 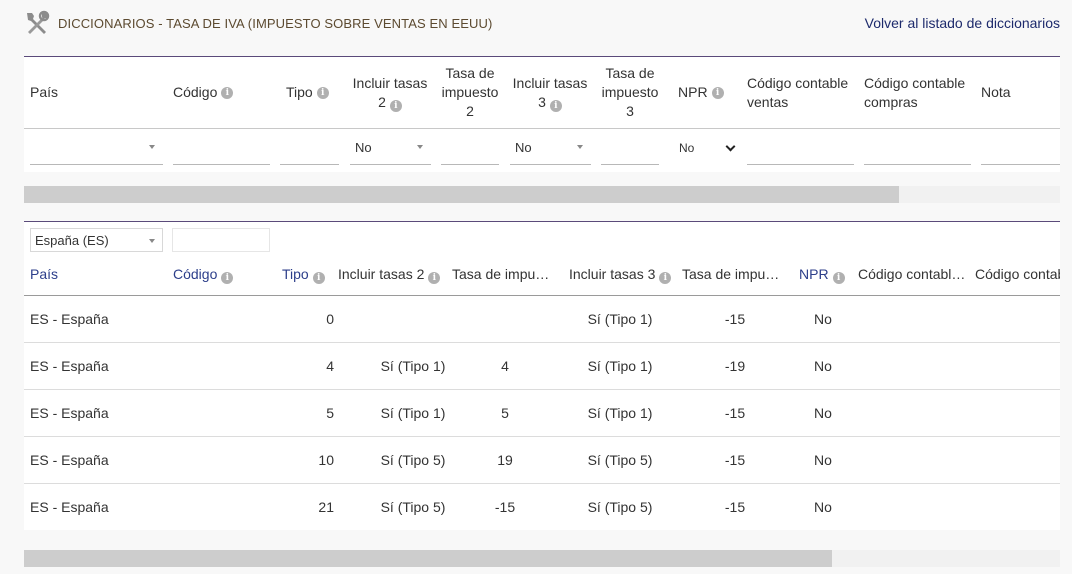 What do you see at coordinates (44, 274) in the screenshot?
I see `column-header-label: País` at bounding box center [44, 274].